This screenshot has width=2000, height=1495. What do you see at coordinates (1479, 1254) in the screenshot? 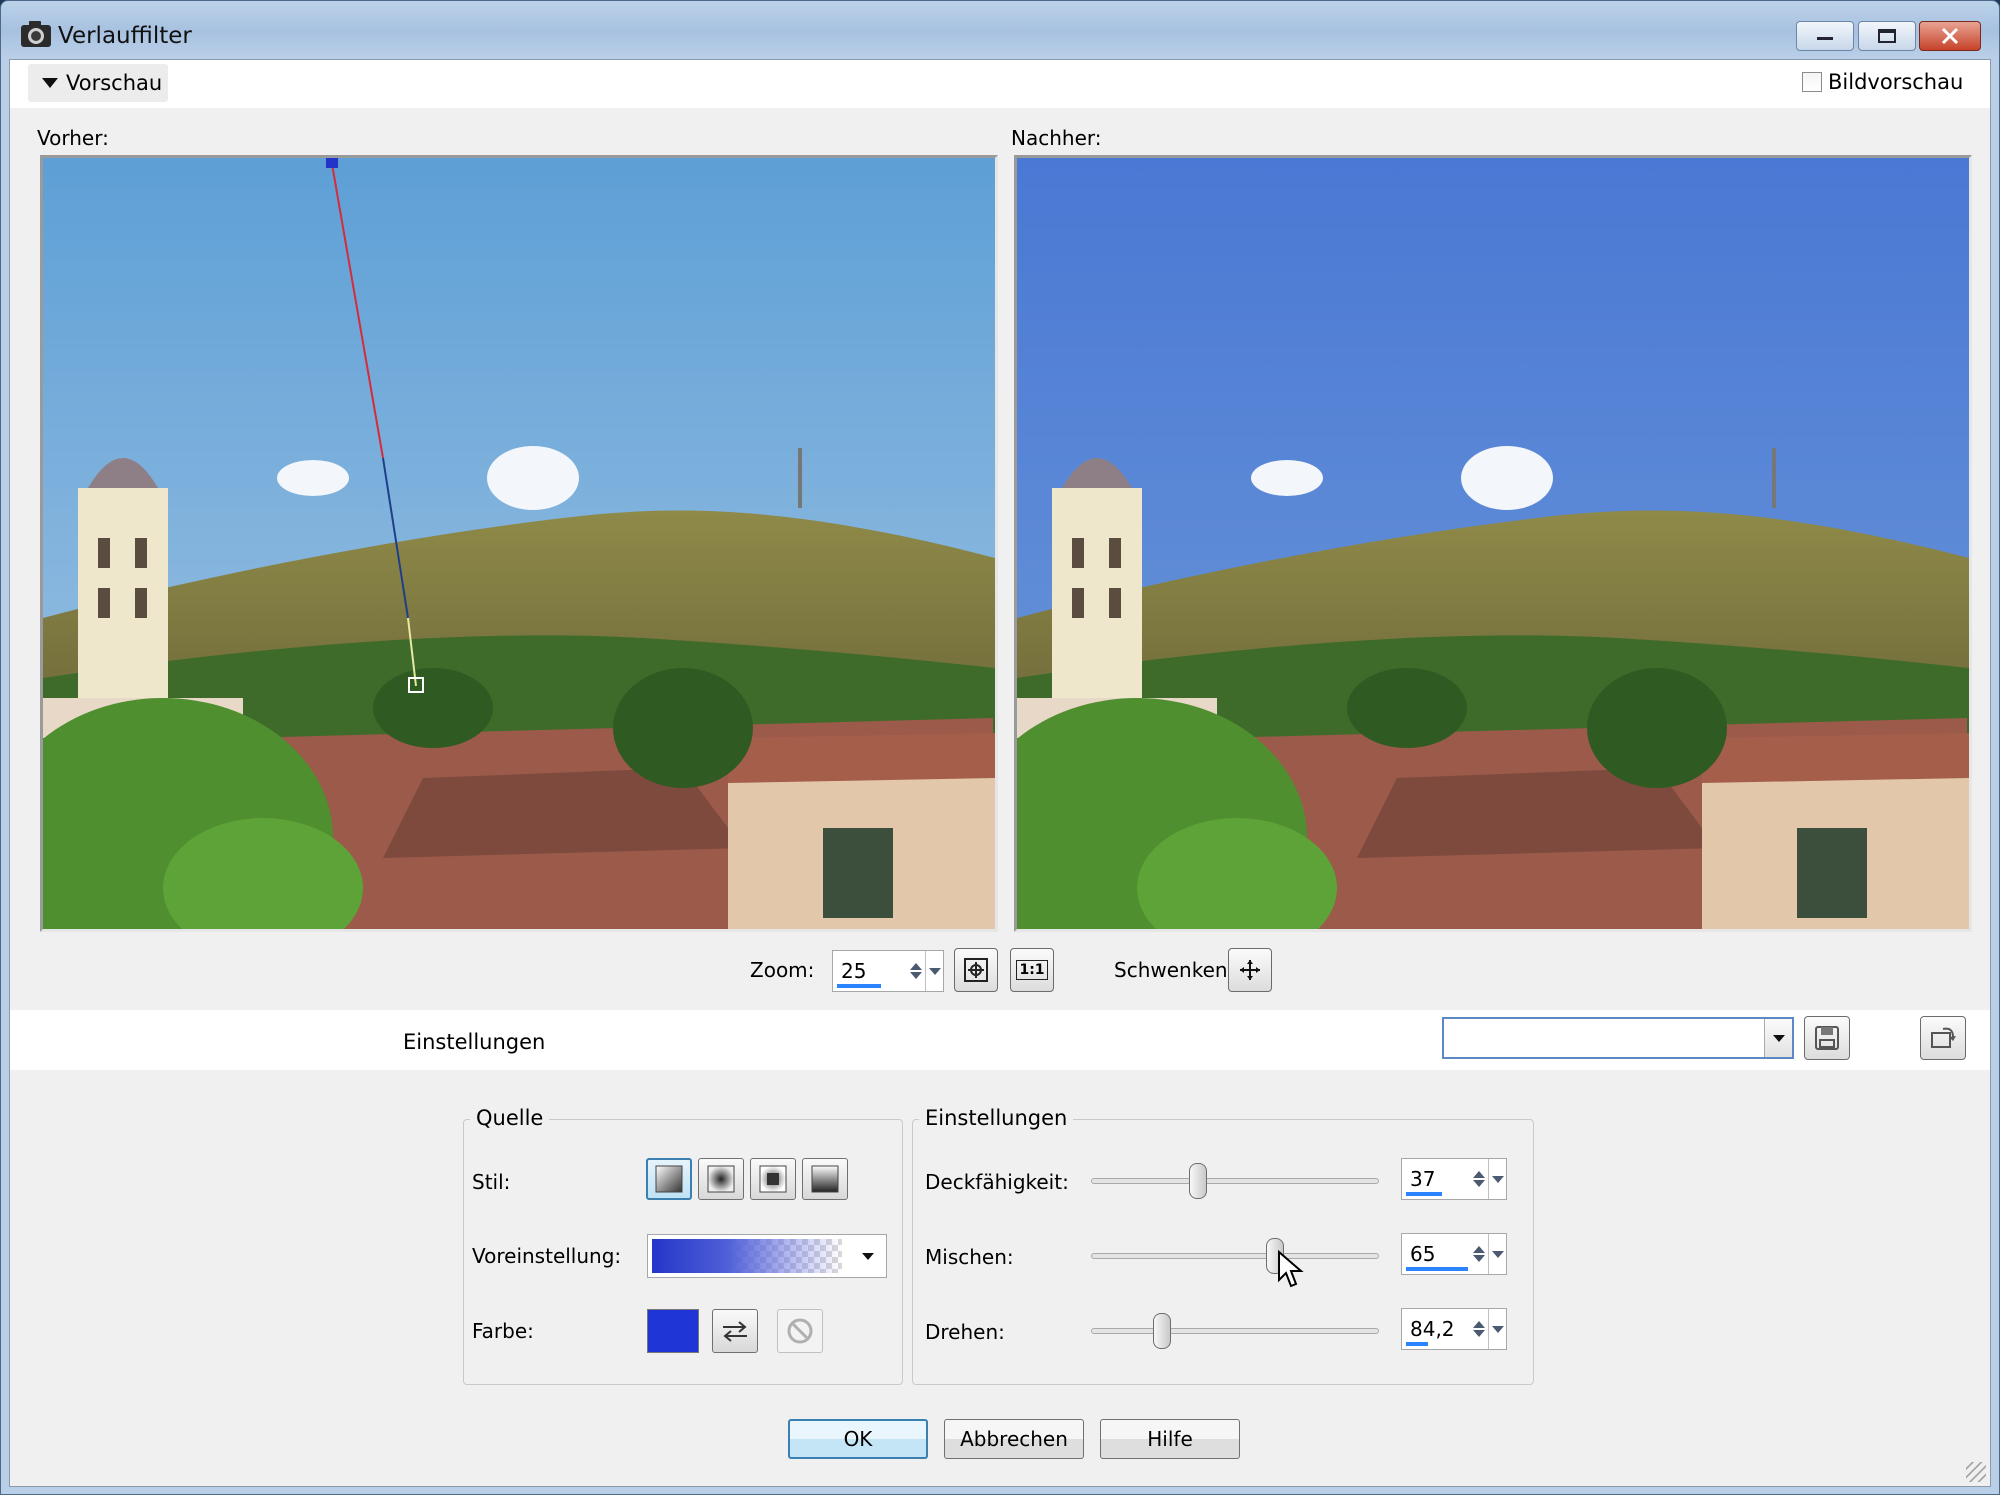
I see `blend-spinner` at bounding box center [1479, 1254].